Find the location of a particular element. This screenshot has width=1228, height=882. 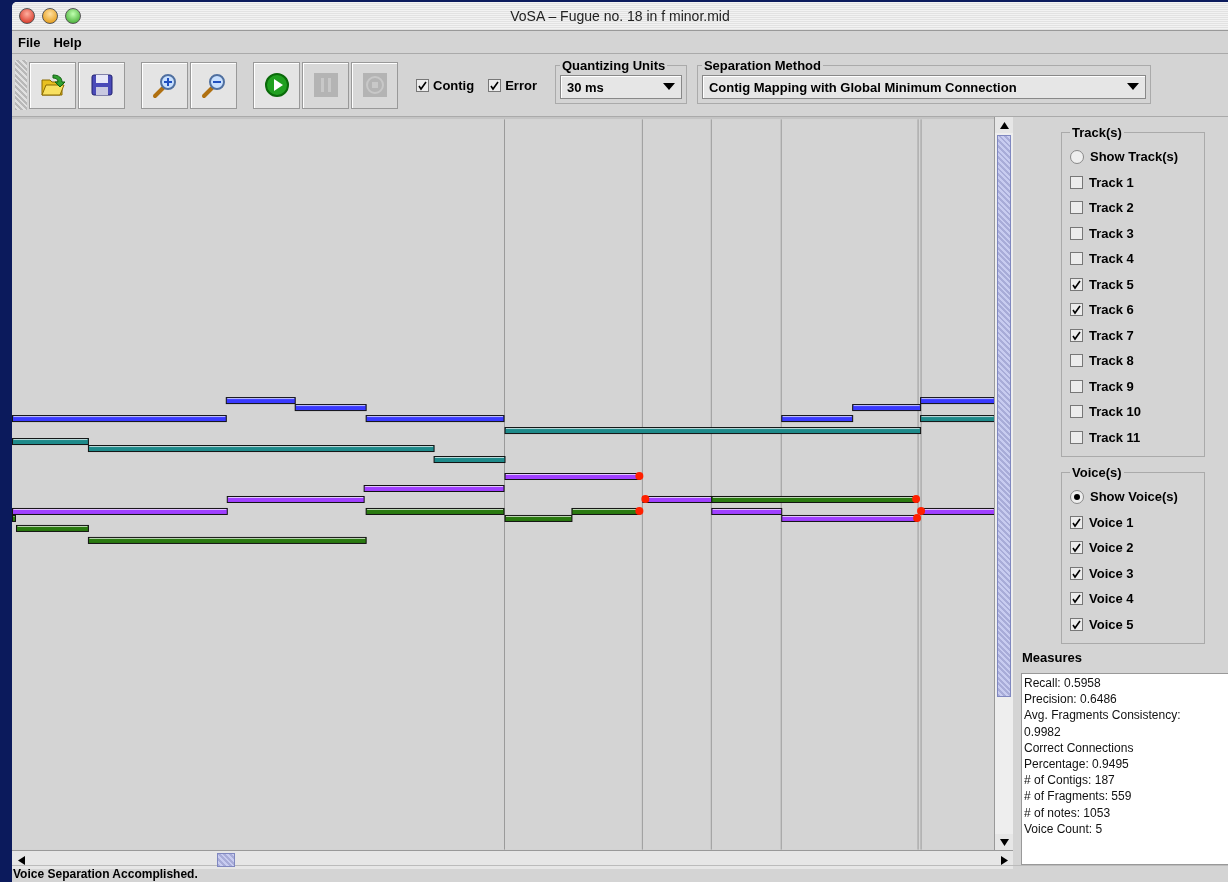

checkbox: Track 9 is located at coordinates (1133, 386).